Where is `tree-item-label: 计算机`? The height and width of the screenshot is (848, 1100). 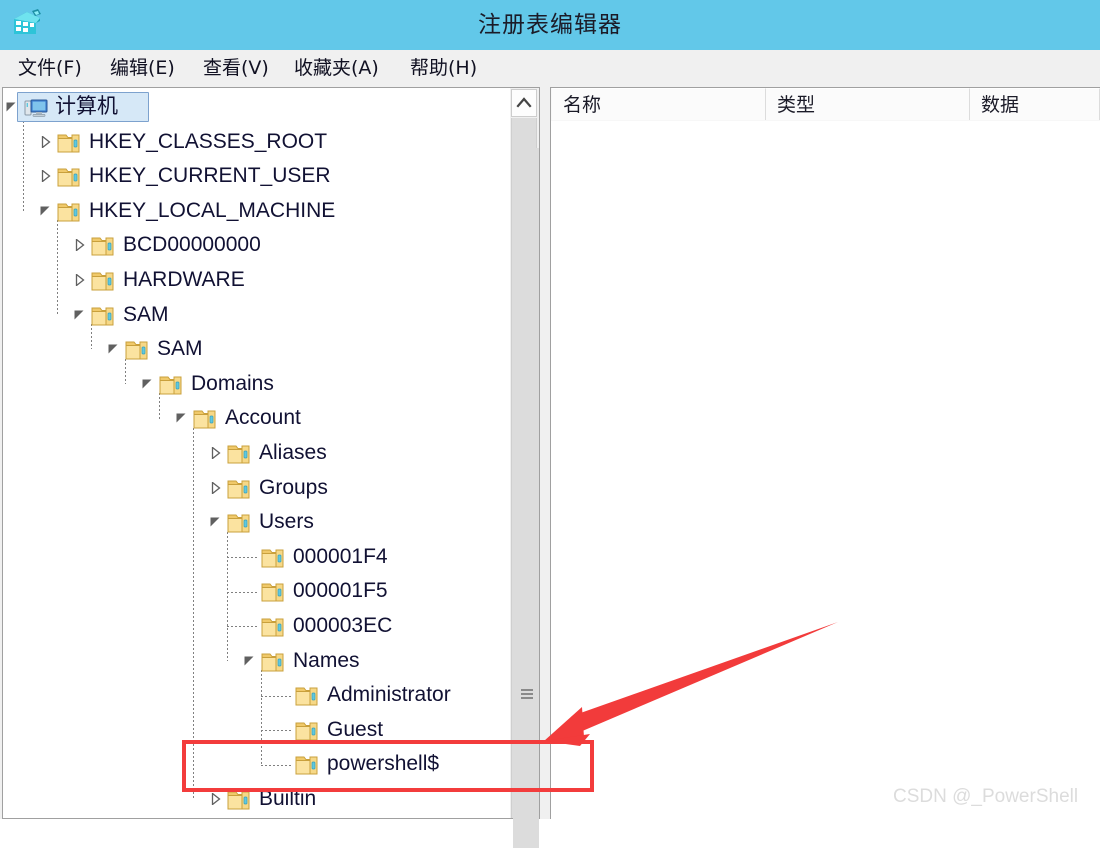 tree-item-label: 计算机 is located at coordinates (86, 106).